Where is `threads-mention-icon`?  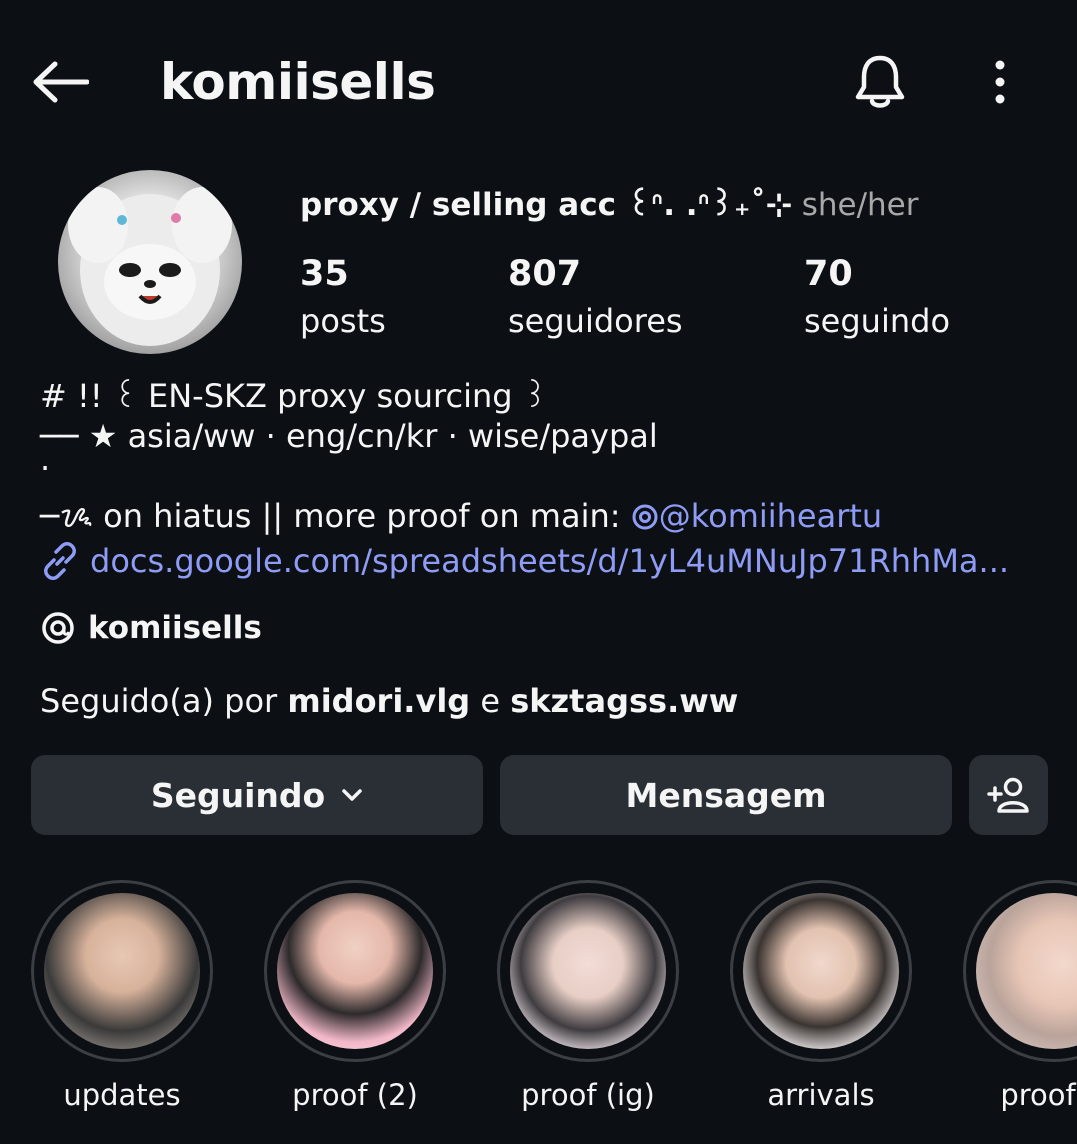
threads-mention-icon is located at coordinates (645, 517).